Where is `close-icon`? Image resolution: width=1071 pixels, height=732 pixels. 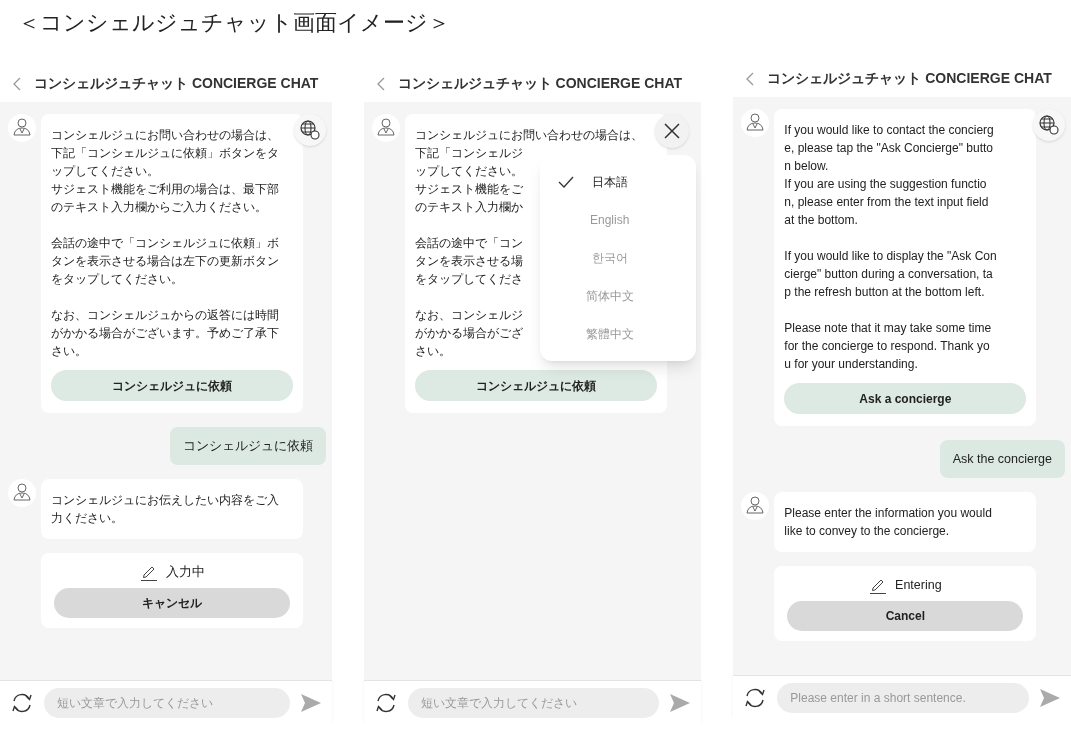 close-icon is located at coordinates (672, 131).